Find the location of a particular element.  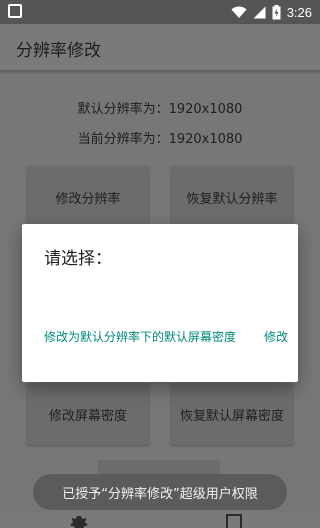

modify-density-button: 修改屏幕密度 is located at coordinates (88, 414).